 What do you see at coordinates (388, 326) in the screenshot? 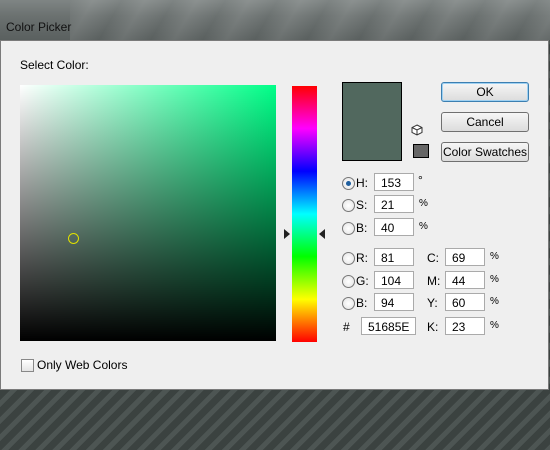
I see `hex-field: 51685E` at bounding box center [388, 326].